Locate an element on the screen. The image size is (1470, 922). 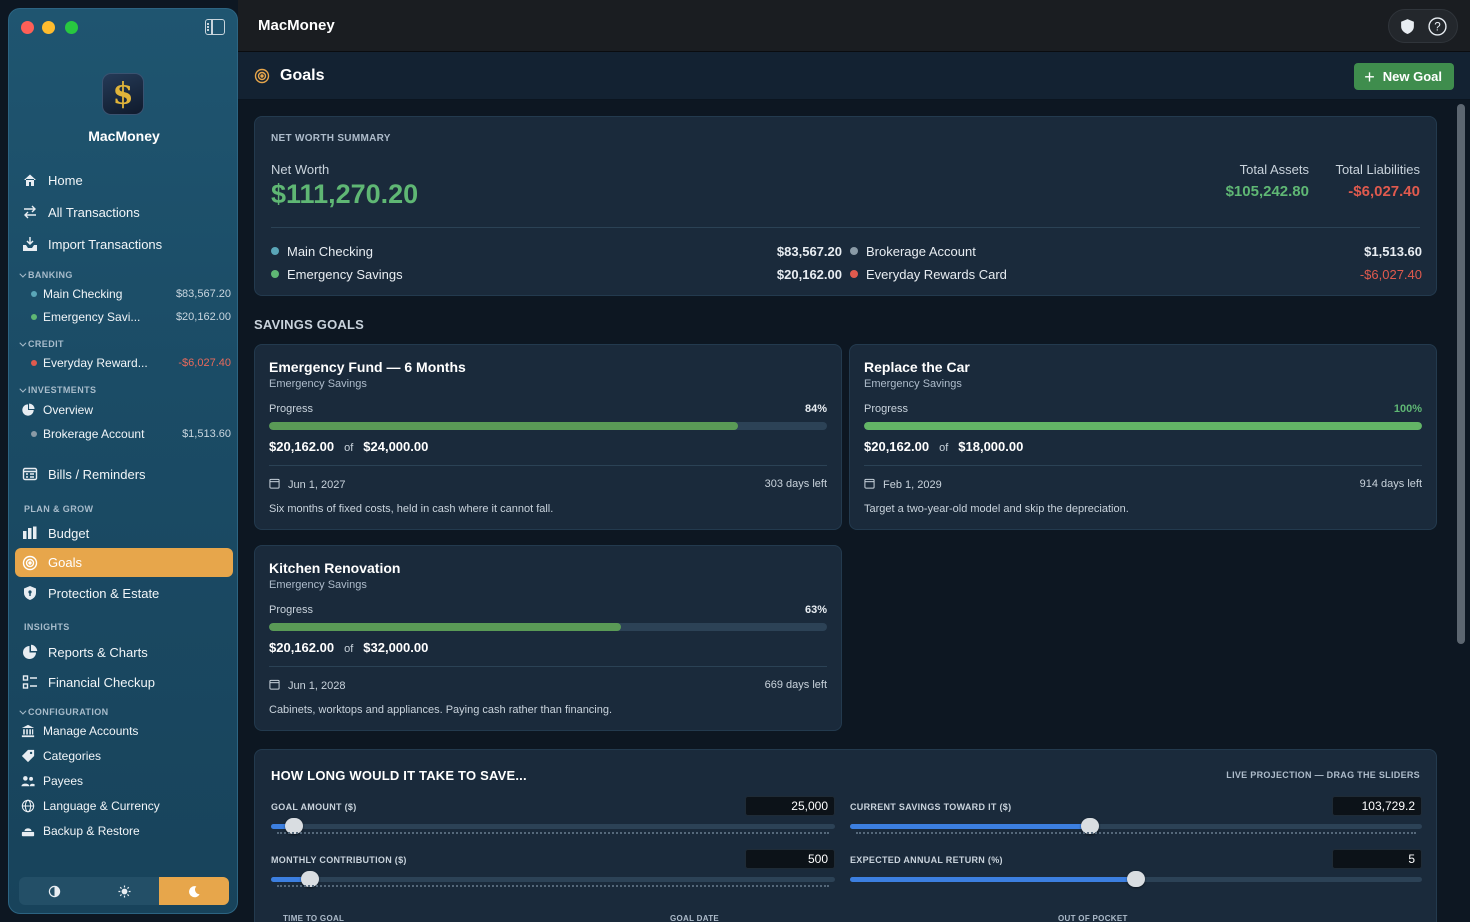
close-window-button is located at coordinates (27, 27).